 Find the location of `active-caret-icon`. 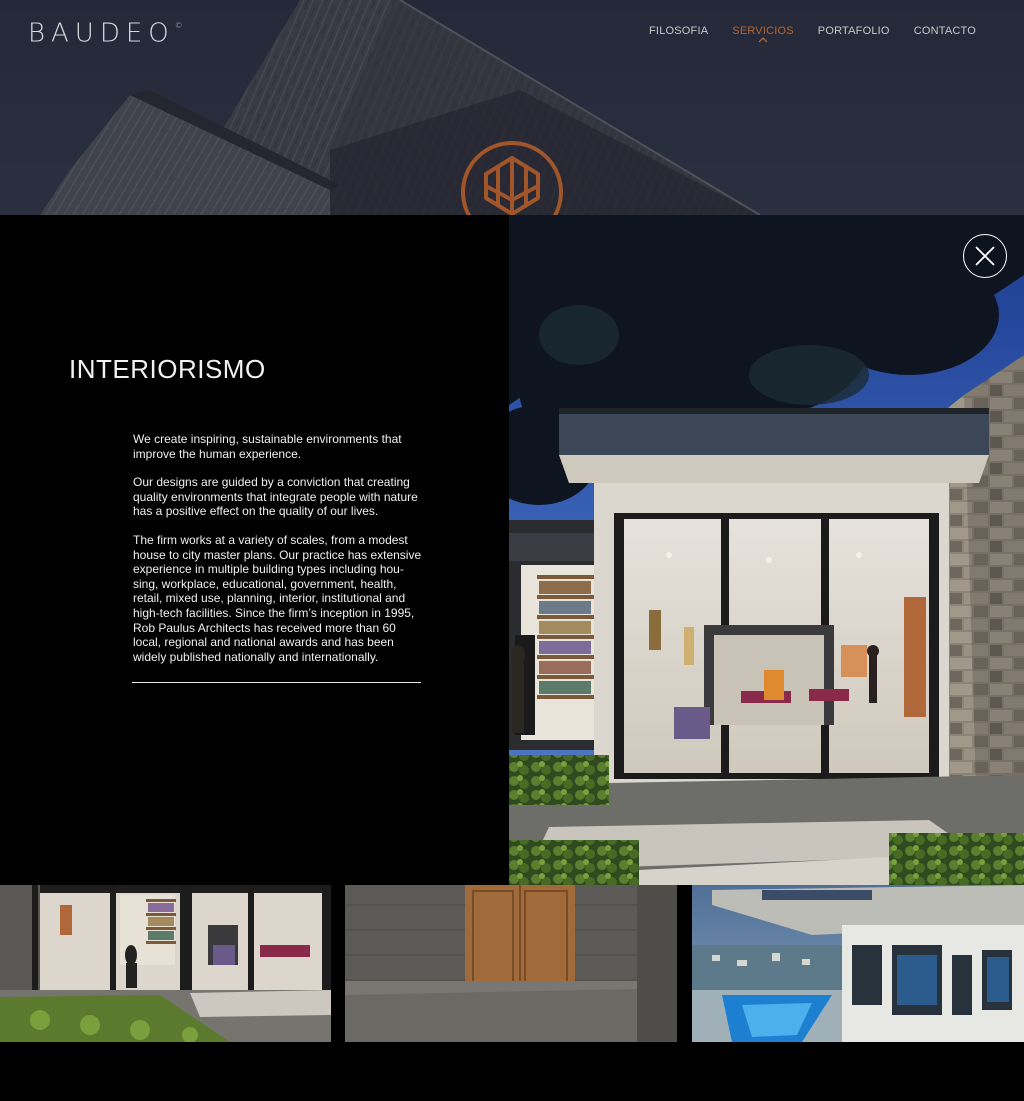

active-caret-icon is located at coordinates (763, 40).